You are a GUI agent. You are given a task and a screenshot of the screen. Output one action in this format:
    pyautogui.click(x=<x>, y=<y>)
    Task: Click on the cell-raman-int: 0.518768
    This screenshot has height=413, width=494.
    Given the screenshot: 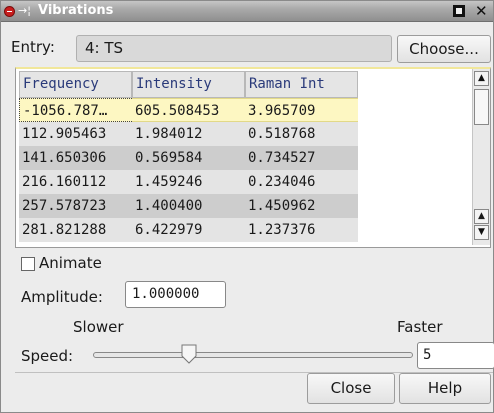 What is the action you would take?
    pyautogui.click(x=301, y=134)
    